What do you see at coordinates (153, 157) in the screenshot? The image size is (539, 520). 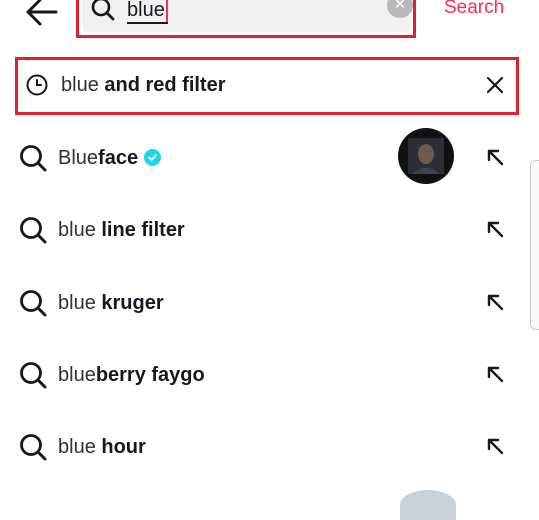 I see `verified-badge-icon` at bounding box center [153, 157].